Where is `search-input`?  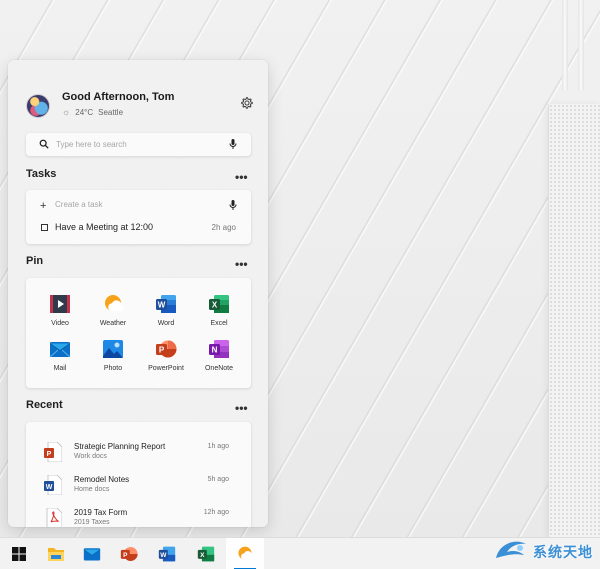
search-input is located at coordinates (136, 144).